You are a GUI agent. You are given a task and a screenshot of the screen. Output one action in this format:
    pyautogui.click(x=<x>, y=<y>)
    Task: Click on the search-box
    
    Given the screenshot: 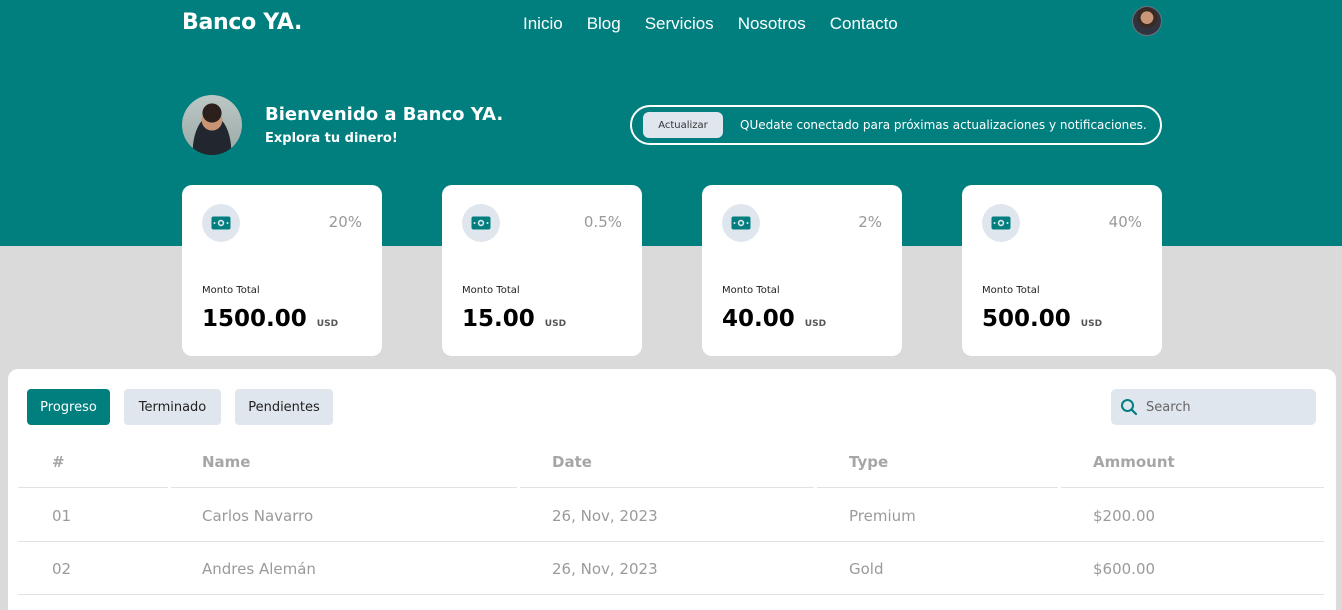 What is the action you would take?
    pyautogui.click(x=1213, y=407)
    